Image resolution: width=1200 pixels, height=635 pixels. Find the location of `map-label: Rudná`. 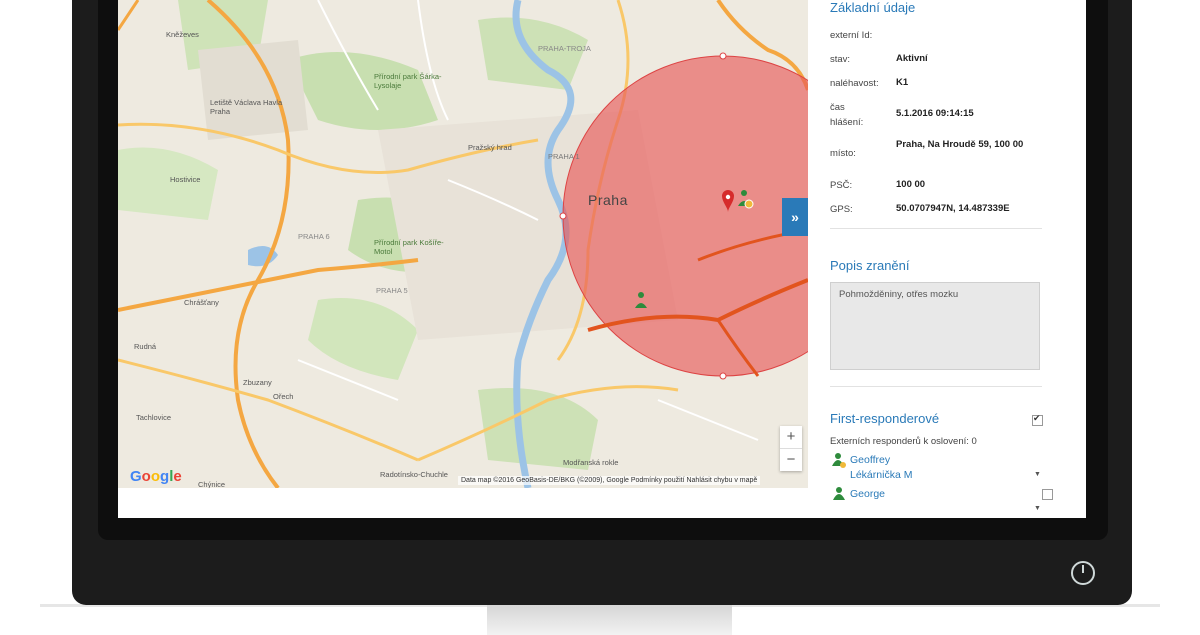

map-label: Rudná is located at coordinates (145, 346).